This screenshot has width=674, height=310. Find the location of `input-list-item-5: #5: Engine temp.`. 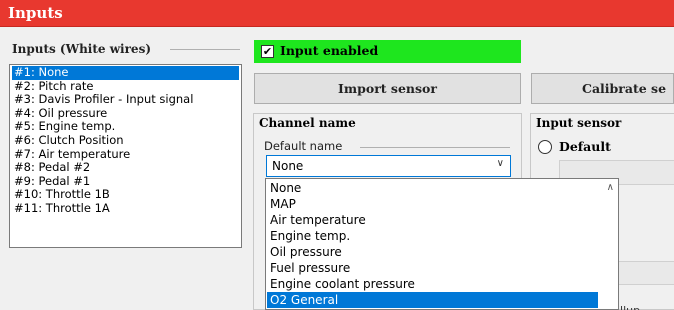

input-list-item-5: #5: Engine temp. is located at coordinates (125, 127).